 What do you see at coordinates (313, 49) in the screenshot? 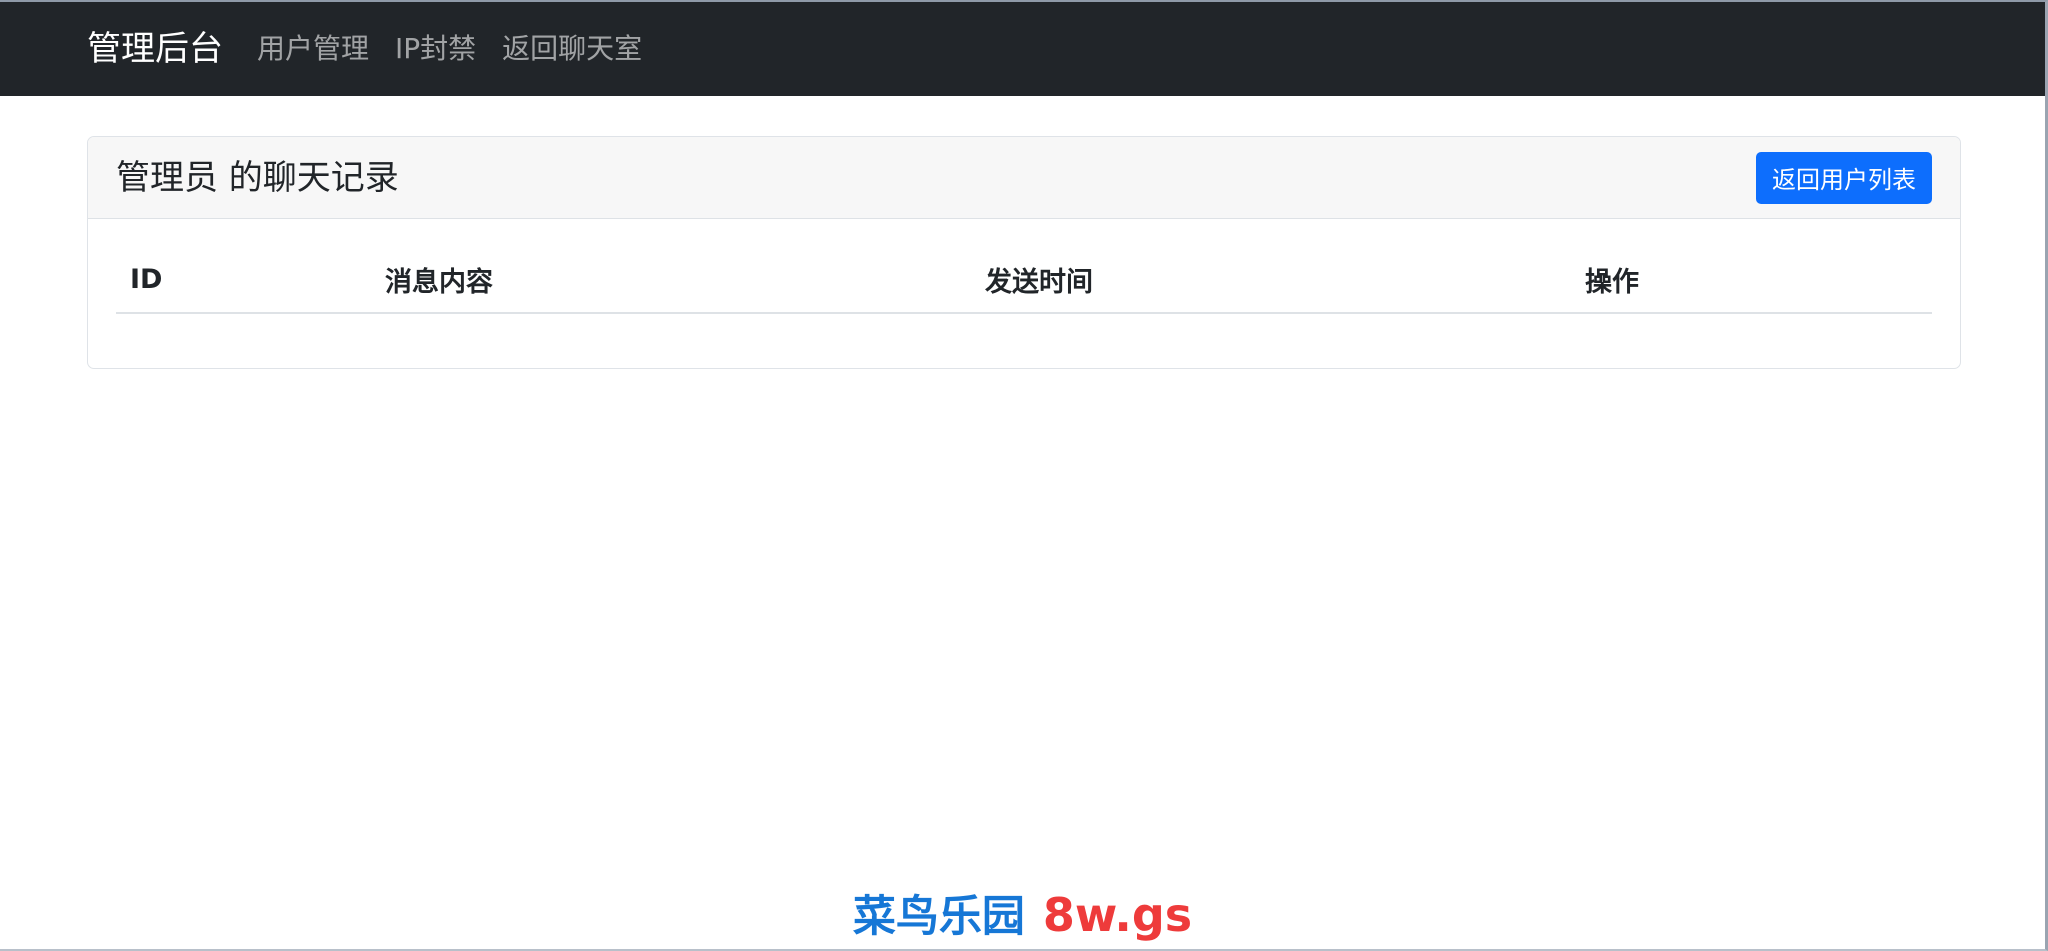
I see `nav-link-user-management: 用户管理` at bounding box center [313, 49].